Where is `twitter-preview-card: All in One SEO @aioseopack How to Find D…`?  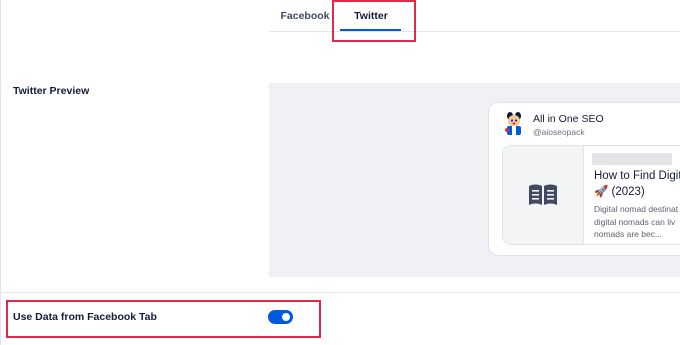 twitter-preview-card: All in One SEO @aioseopack How to Find D… is located at coordinates (584, 179).